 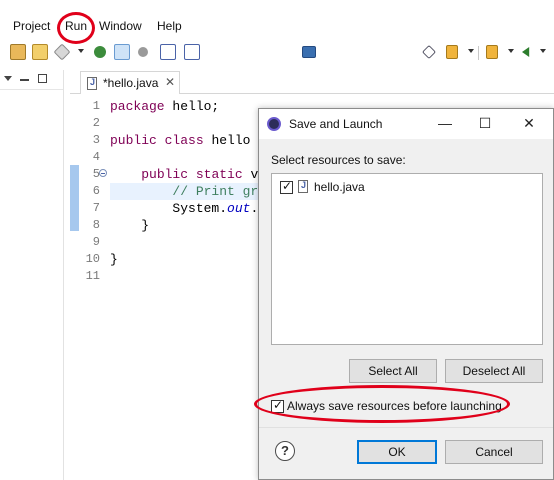 What do you see at coordinates (8, 78) in the screenshot?
I see `view-menu-icon` at bounding box center [8, 78].